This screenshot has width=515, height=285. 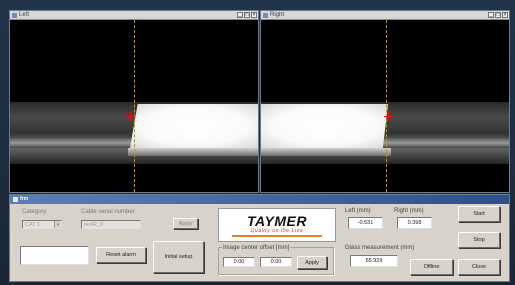 I want to click on category-select: CAT 1 ▾, so click(x=42, y=224).